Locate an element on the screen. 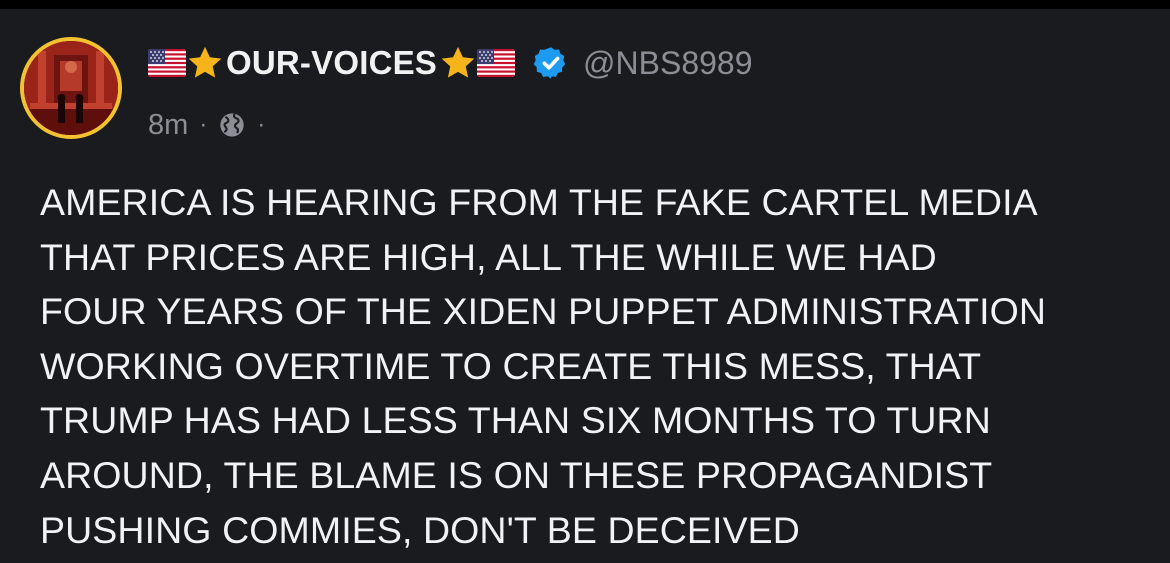 This screenshot has height=563, width=1170. verified-badge-icon is located at coordinates (551, 63).